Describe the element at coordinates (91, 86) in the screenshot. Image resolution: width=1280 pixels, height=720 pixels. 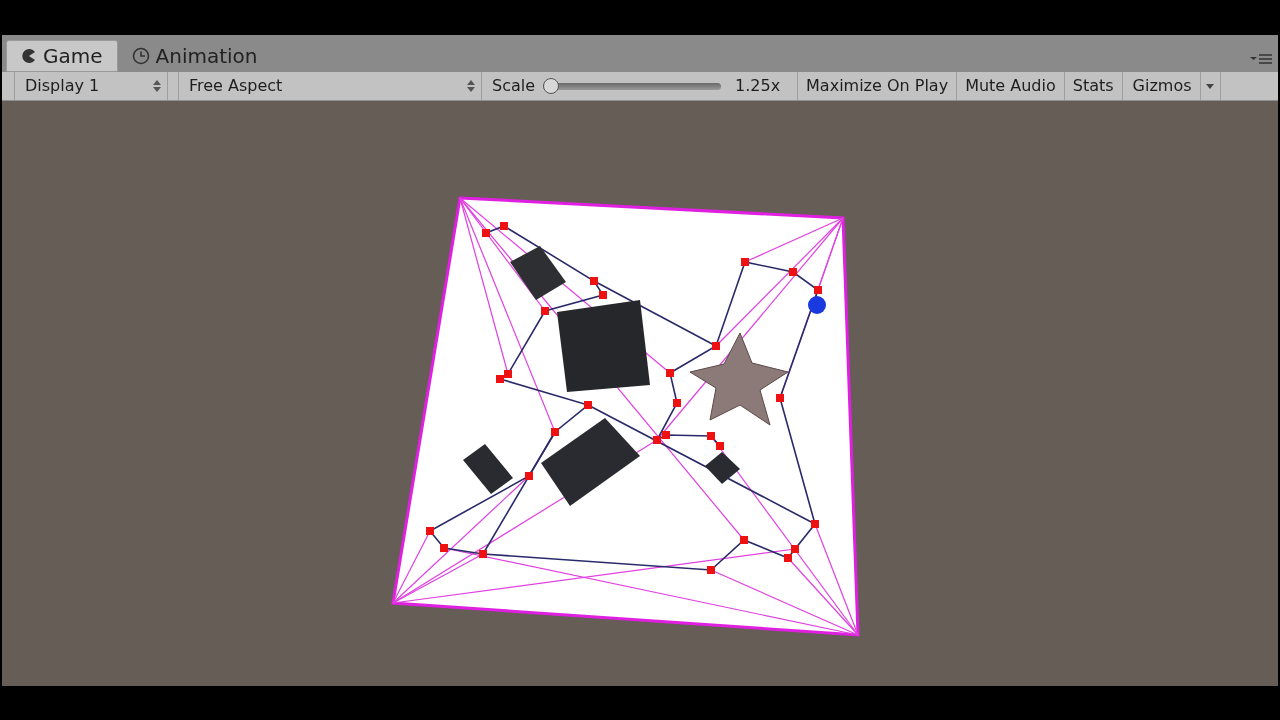
I see `dropdown: Display 1` at that location.